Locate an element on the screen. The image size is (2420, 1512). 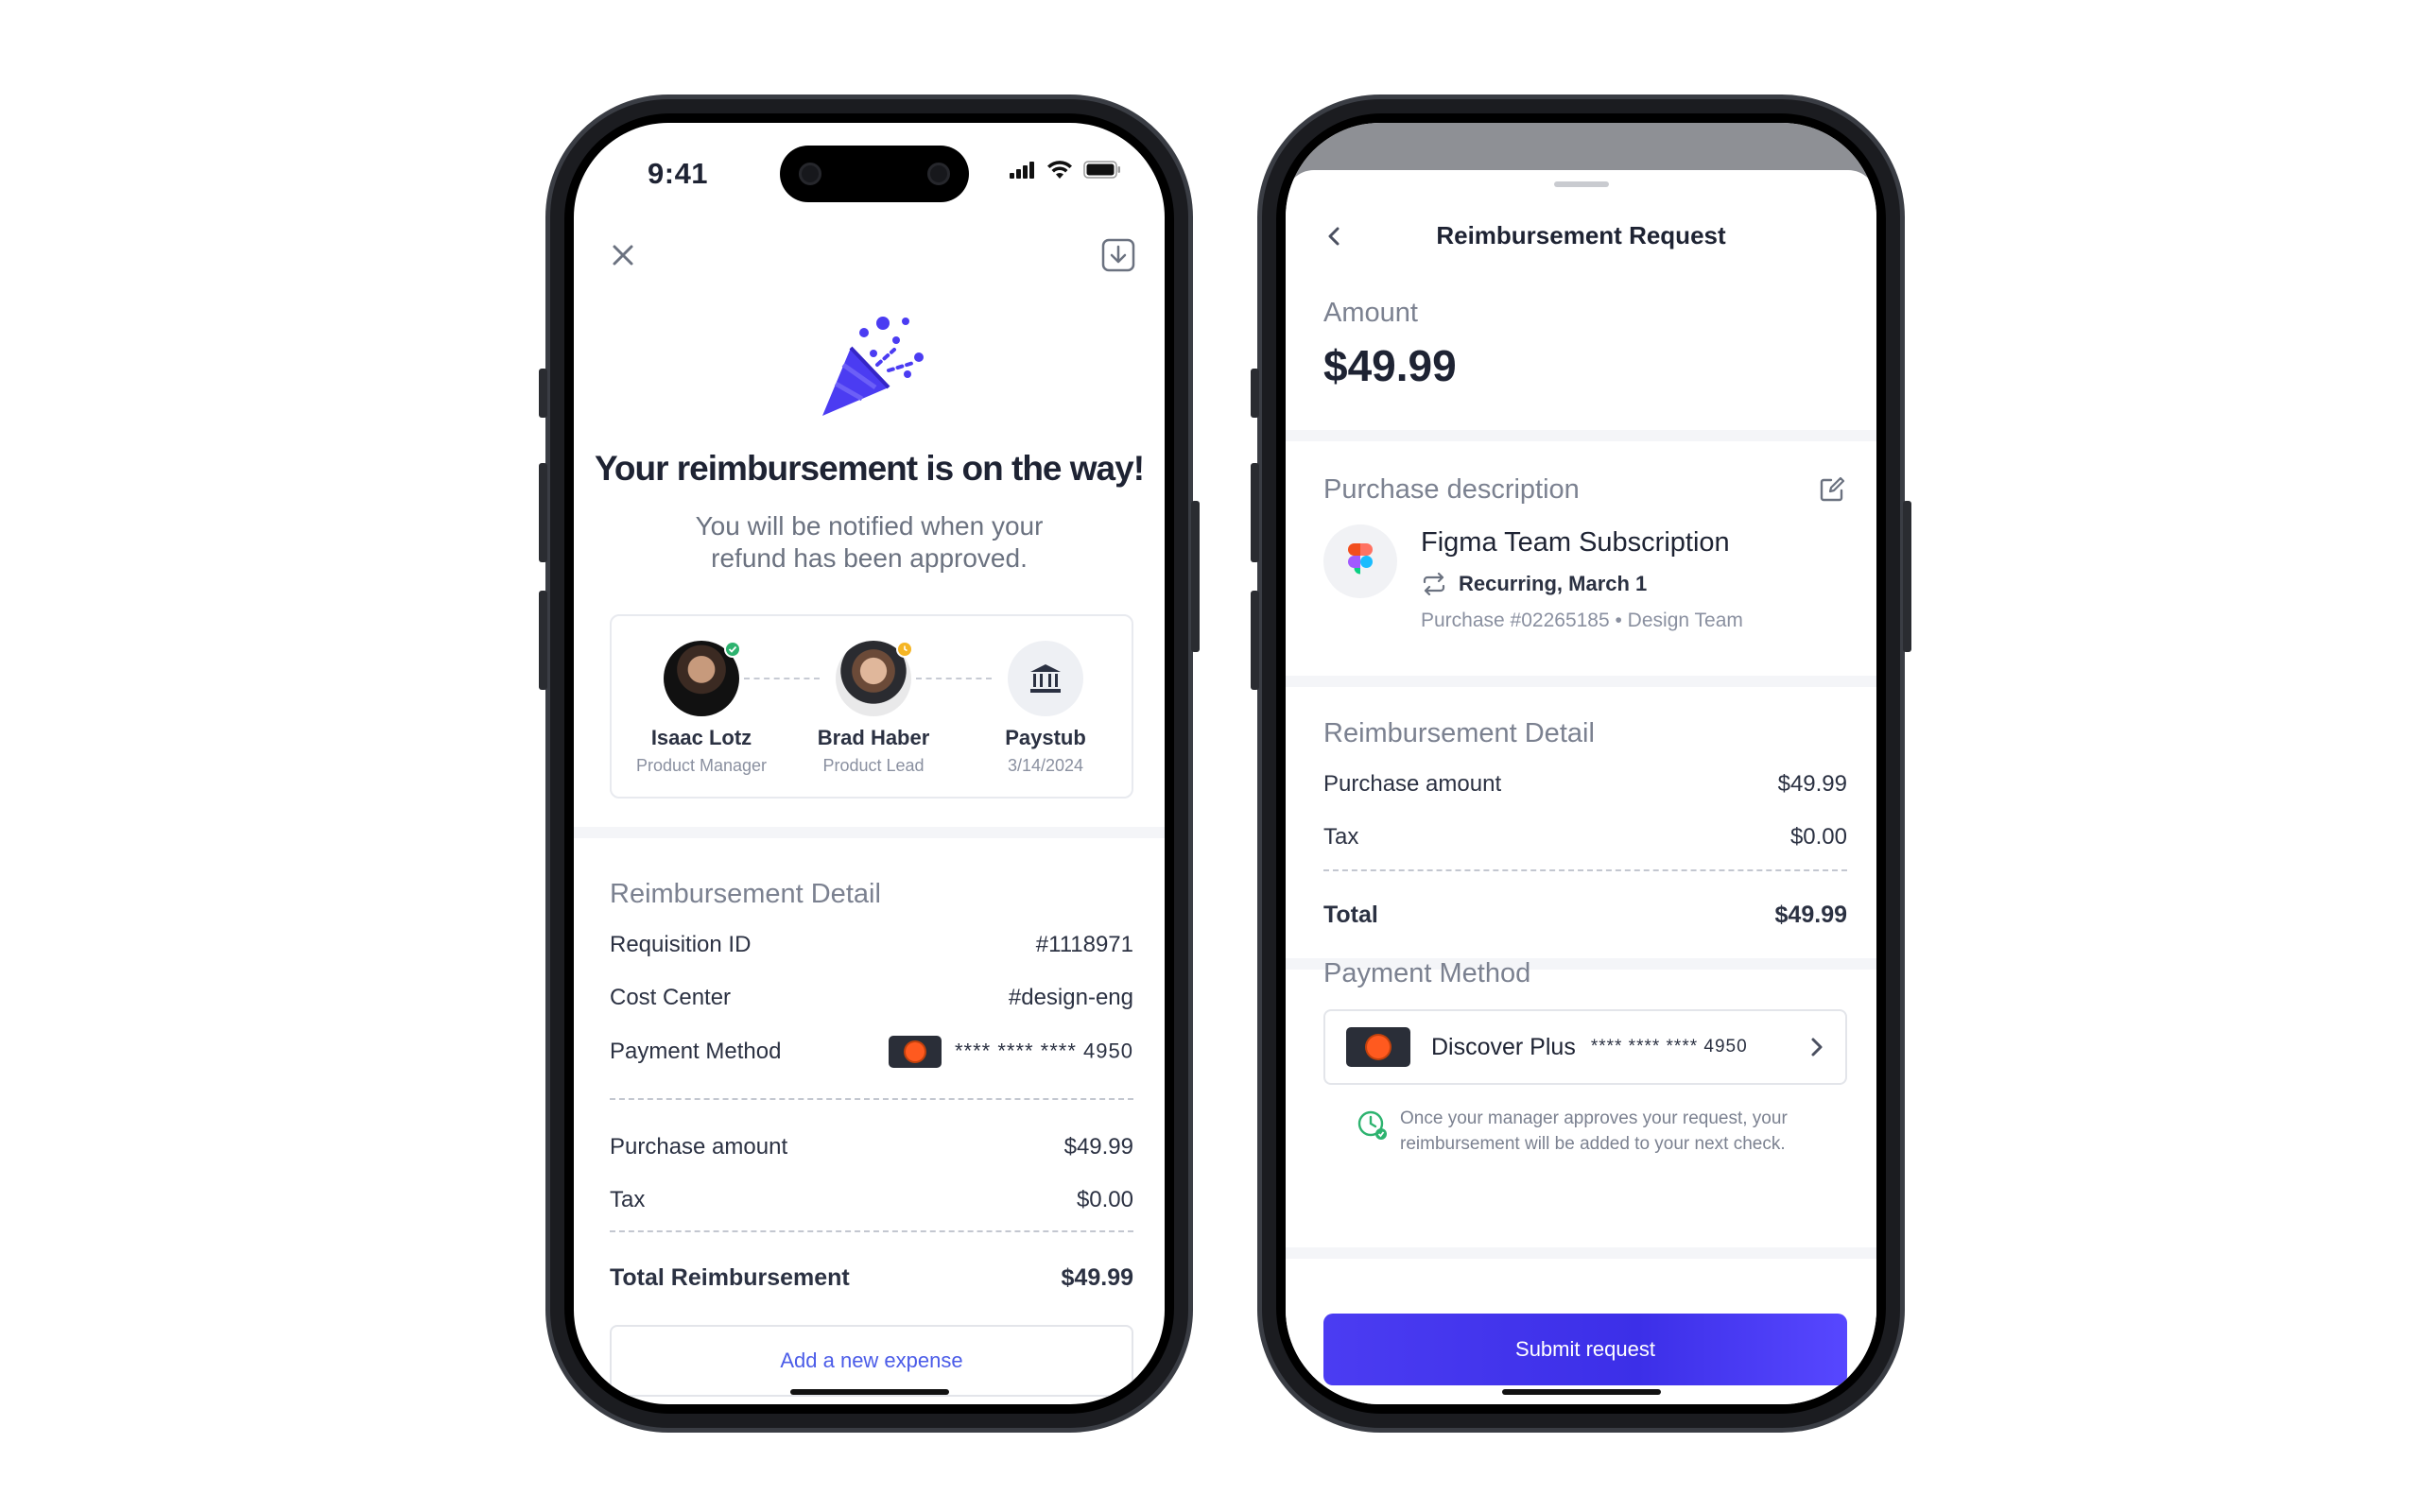
wifi-icon is located at coordinates (1059, 170).